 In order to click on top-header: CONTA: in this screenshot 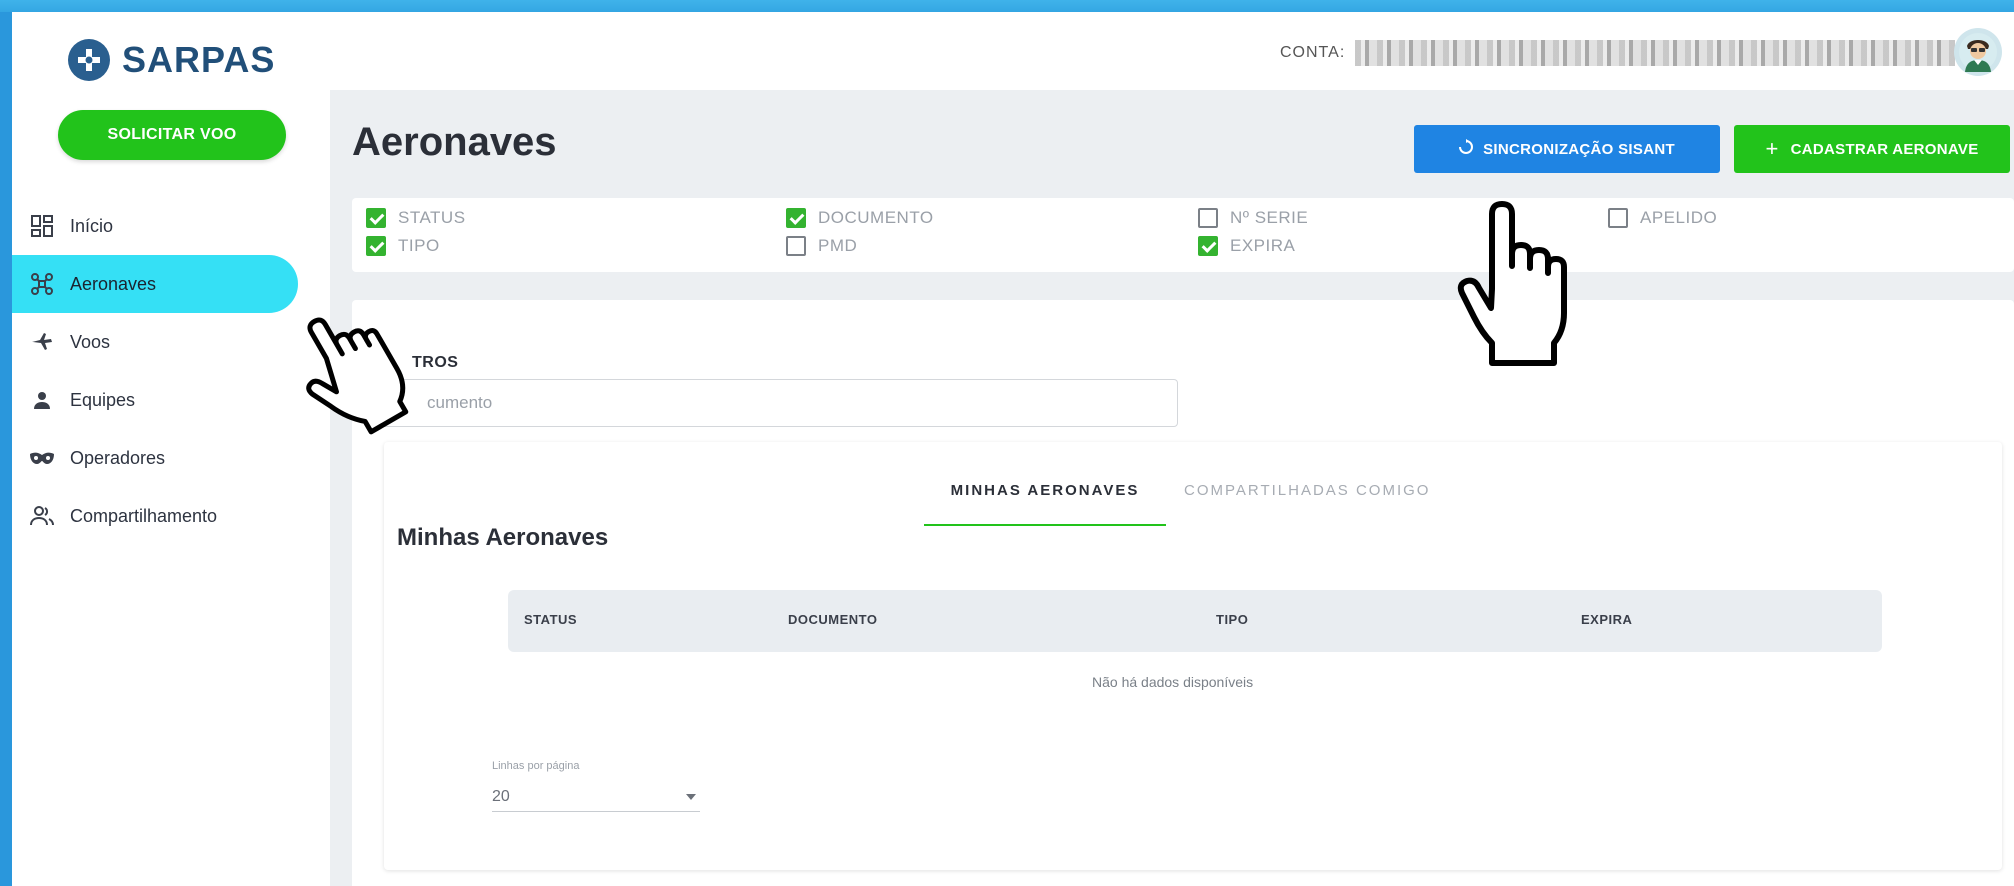, I will do `click(1172, 51)`.